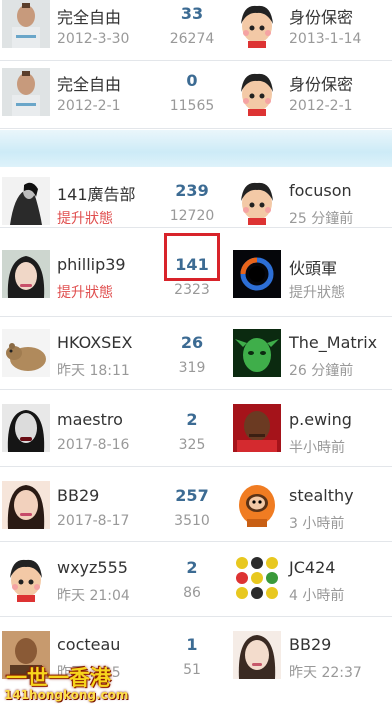  Describe the element at coordinates (192, 257) in the screenshot. I see `highlight-box` at that location.